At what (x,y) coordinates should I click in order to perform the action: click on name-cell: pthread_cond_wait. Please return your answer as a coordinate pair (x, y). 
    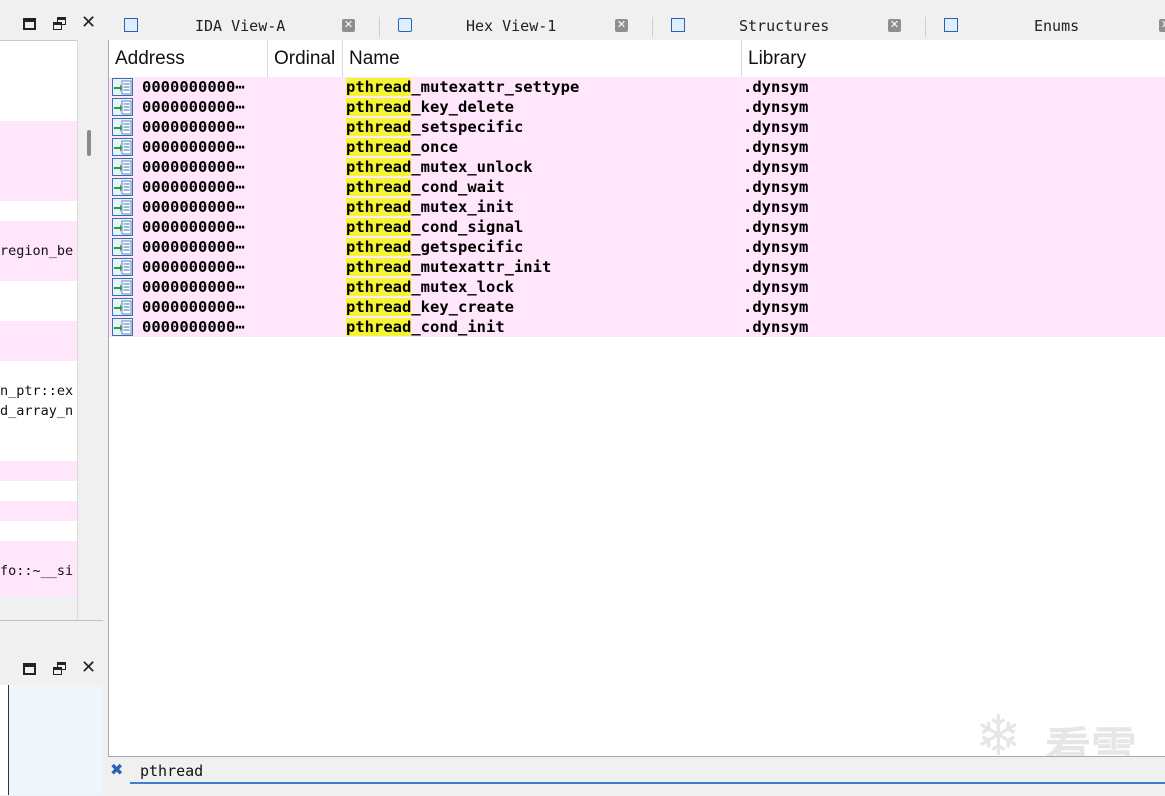
    Looking at the image, I should click on (425, 187).